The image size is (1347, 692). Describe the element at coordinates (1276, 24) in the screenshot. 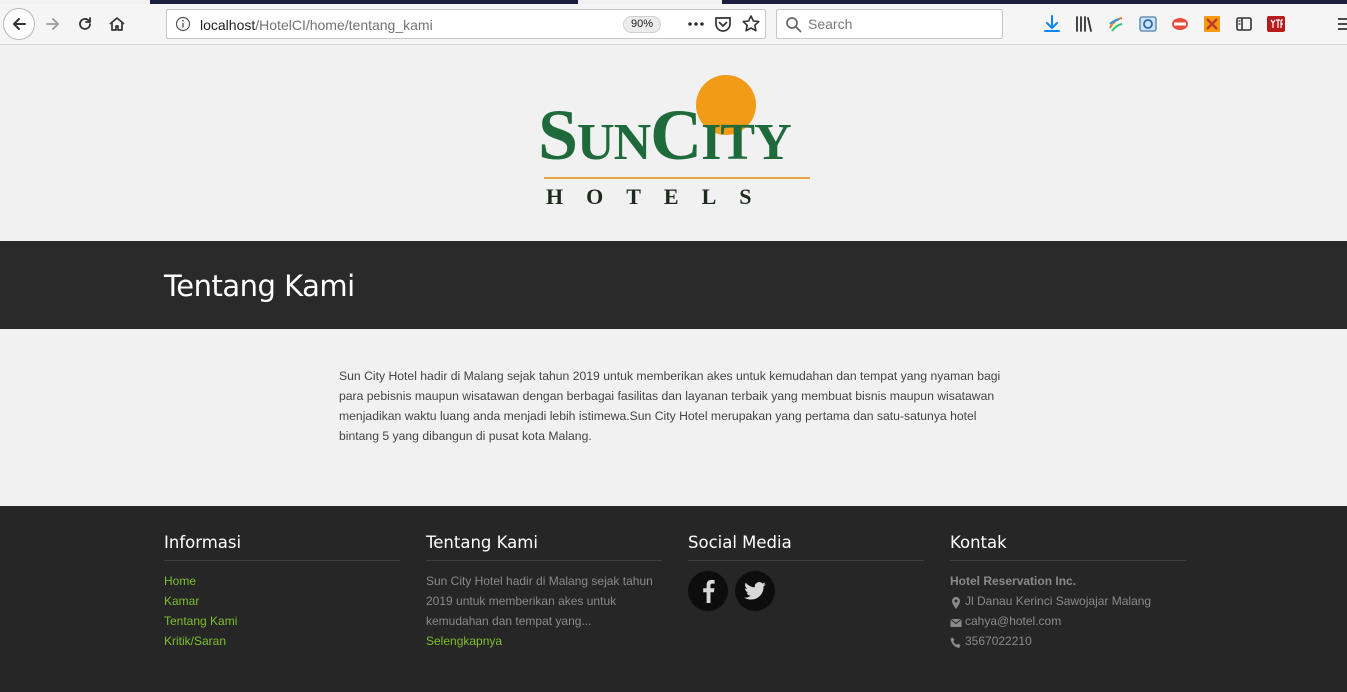

I see `extension-ytf-icon` at that location.